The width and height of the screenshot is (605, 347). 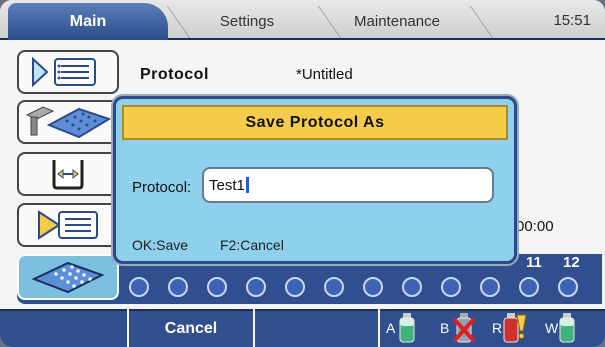 I want to click on aspirate-icon, so click(x=68, y=175).